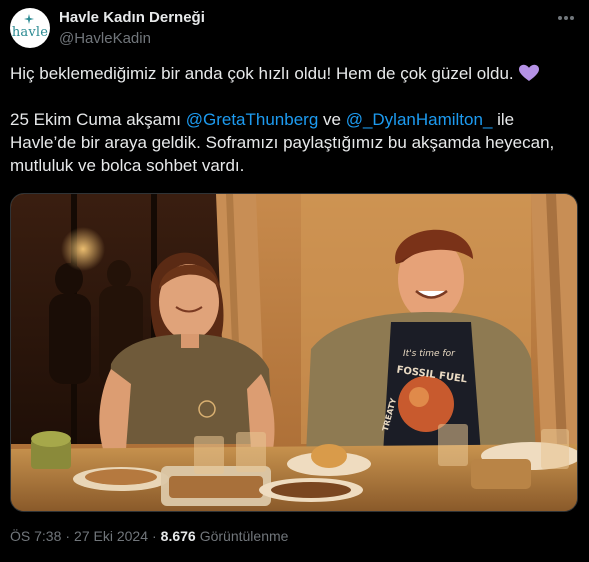 The image size is (589, 562). I want to click on author-display-name: Havle Kadın Derneği, so click(132, 17).